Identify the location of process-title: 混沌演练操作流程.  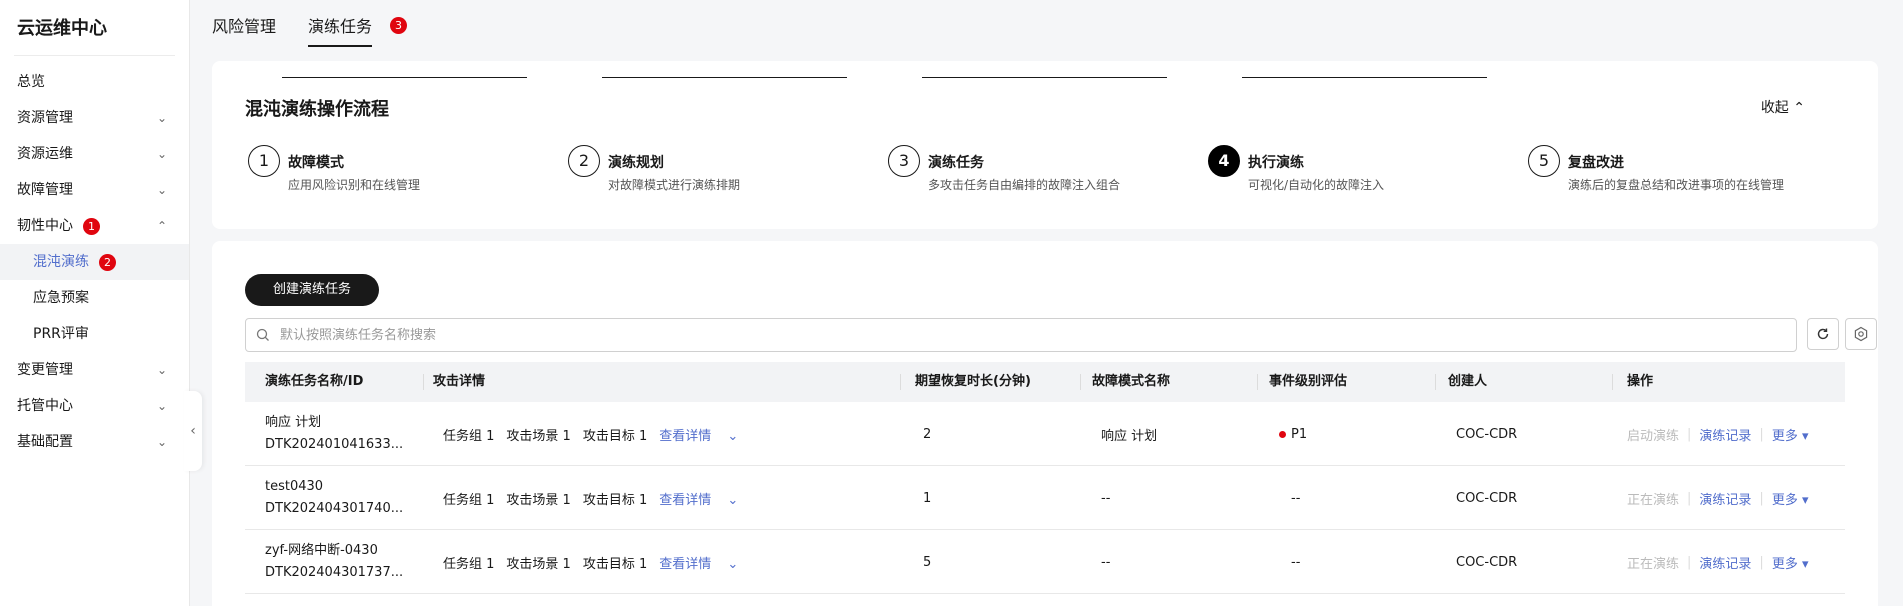
(317, 109).